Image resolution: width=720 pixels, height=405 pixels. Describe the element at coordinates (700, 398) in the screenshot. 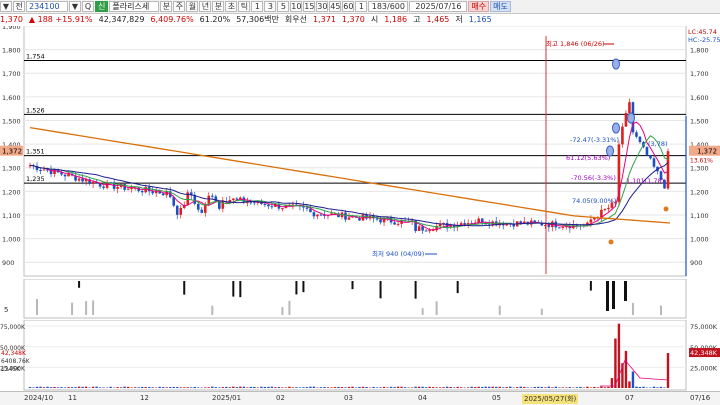

I see `date-tick-label: 07/16` at that location.